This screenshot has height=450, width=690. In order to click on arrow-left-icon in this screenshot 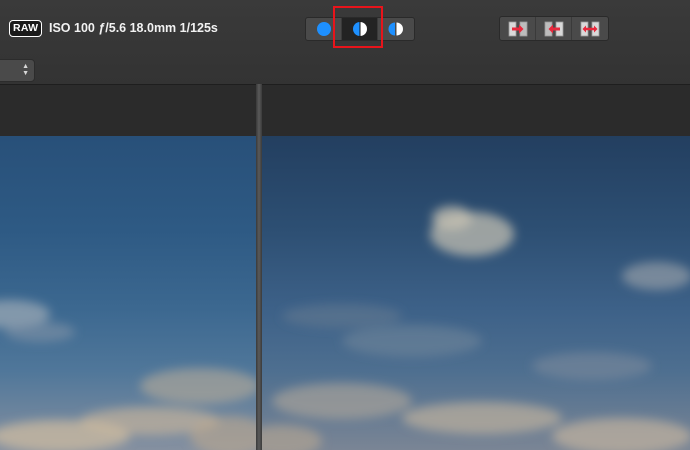, I will do `click(553, 28)`.